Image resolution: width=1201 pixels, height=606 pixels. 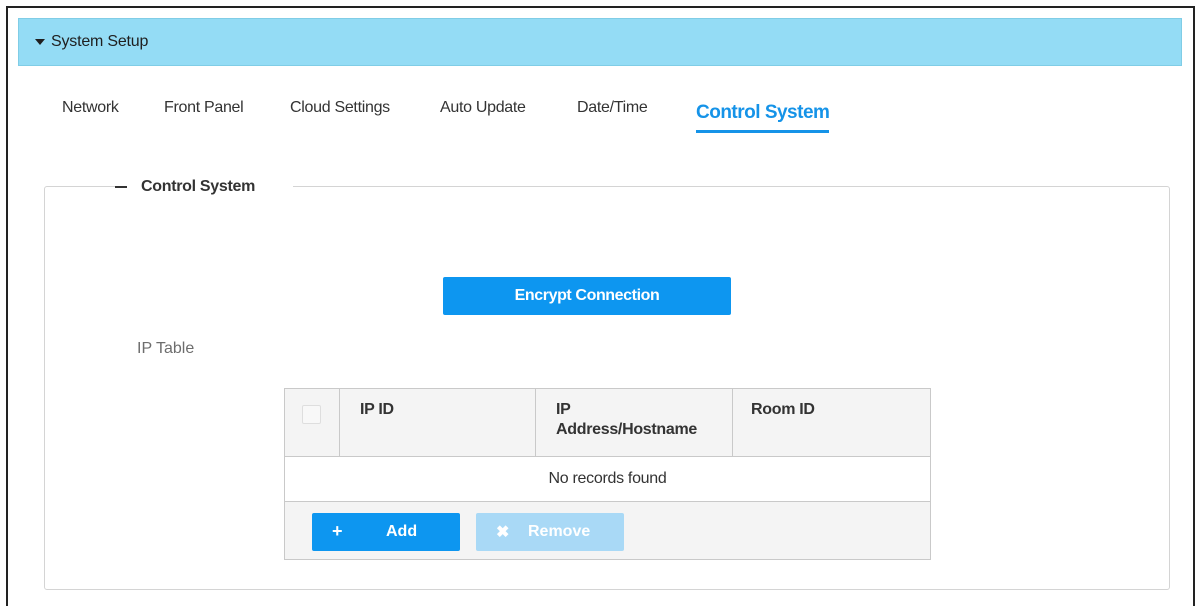 What do you see at coordinates (483, 108) in the screenshot?
I see `tab-auto-update: Auto Update` at bounding box center [483, 108].